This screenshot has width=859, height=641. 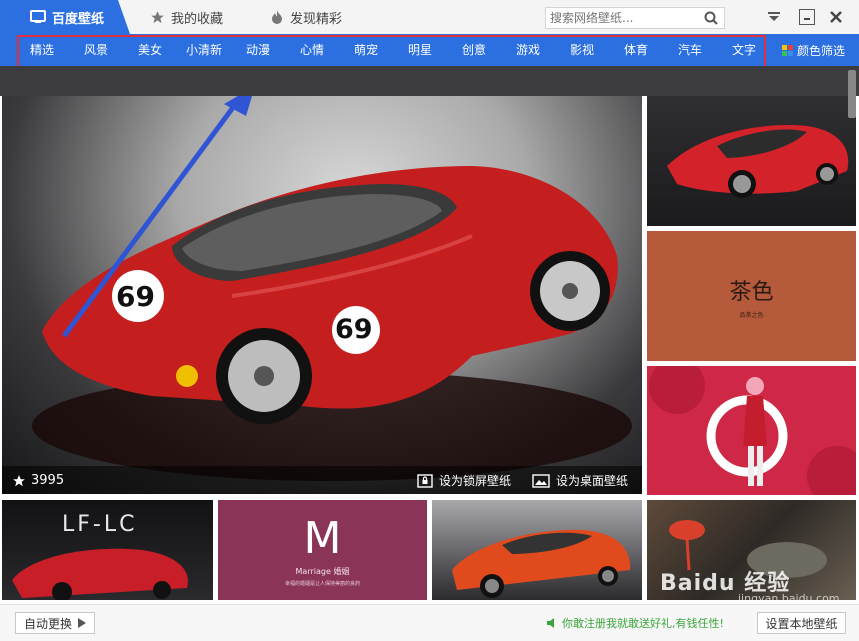 What do you see at coordinates (758, 161) in the screenshot?
I see `red-supercar-image` at bounding box center [758, 161].